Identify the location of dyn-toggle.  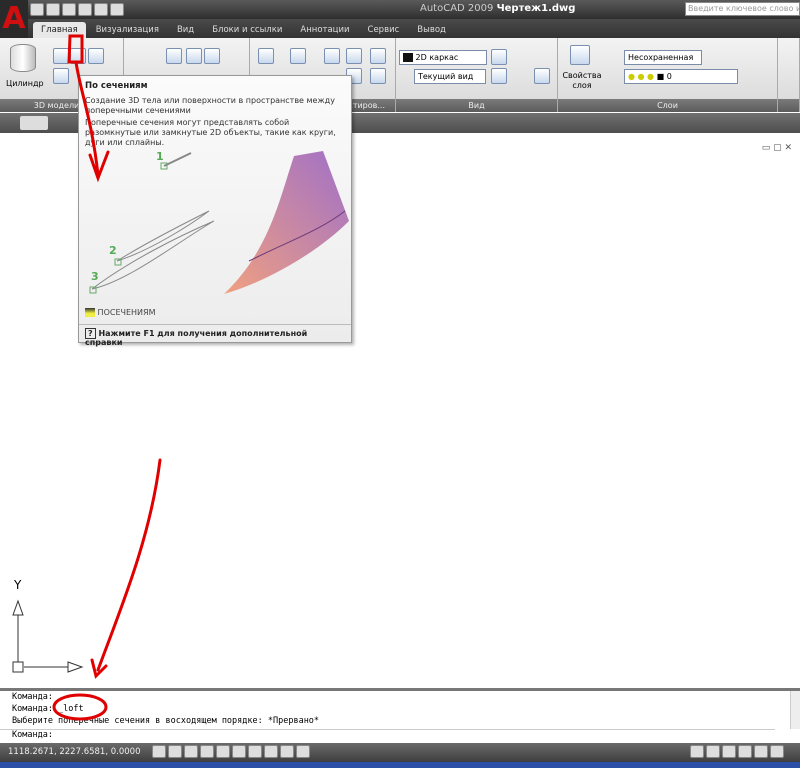
(271, 751).